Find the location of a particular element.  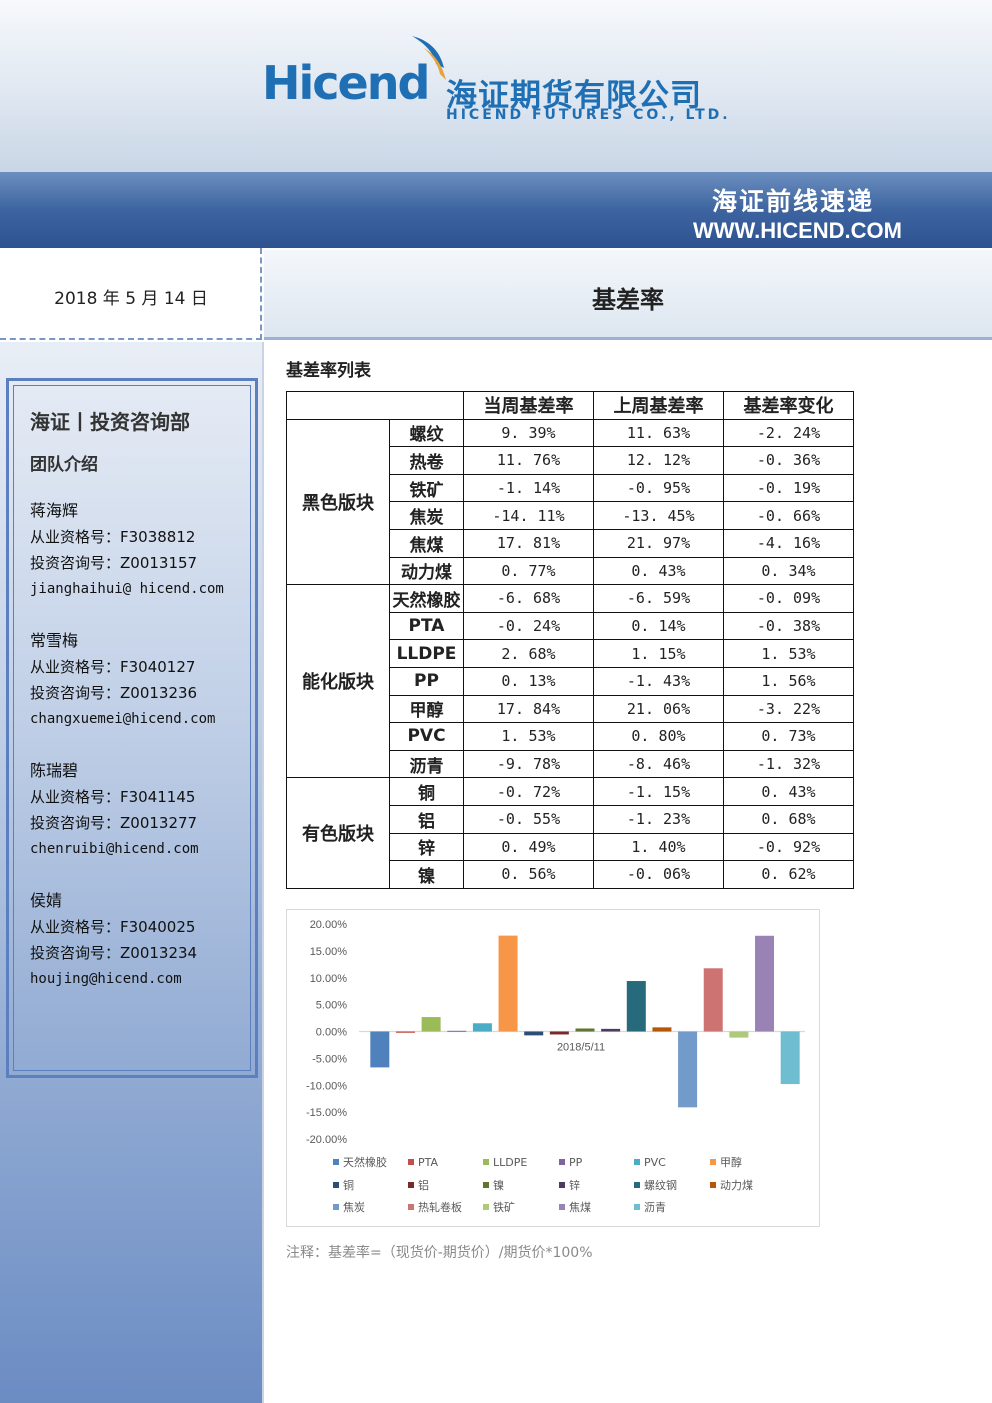

logo-swoosh-icon is located at coordinates (429, 58).